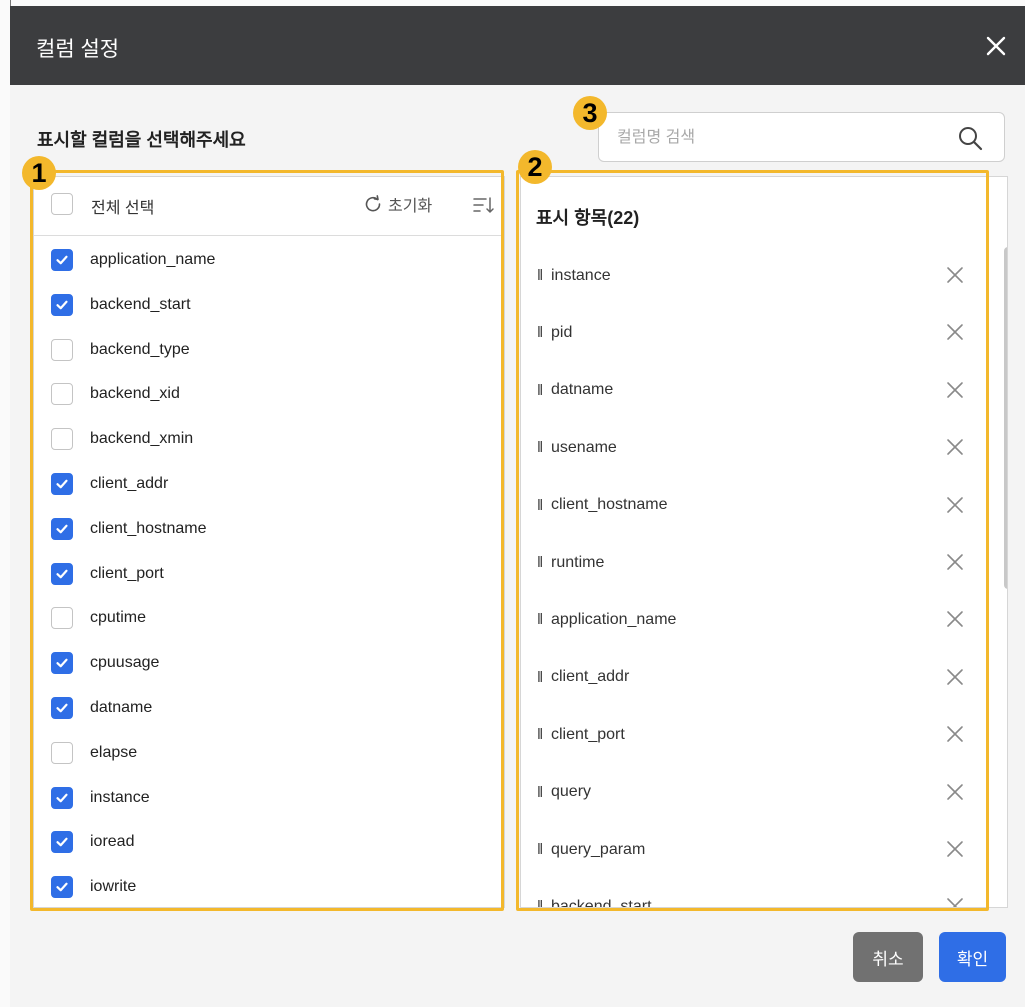 Image resolution: width=1025 pixels, height=1007 pixels. What do you see at coordinates (972, 957) in the screenshot?
I see `confirm-button: 확인` at bounding box center [972, 957].